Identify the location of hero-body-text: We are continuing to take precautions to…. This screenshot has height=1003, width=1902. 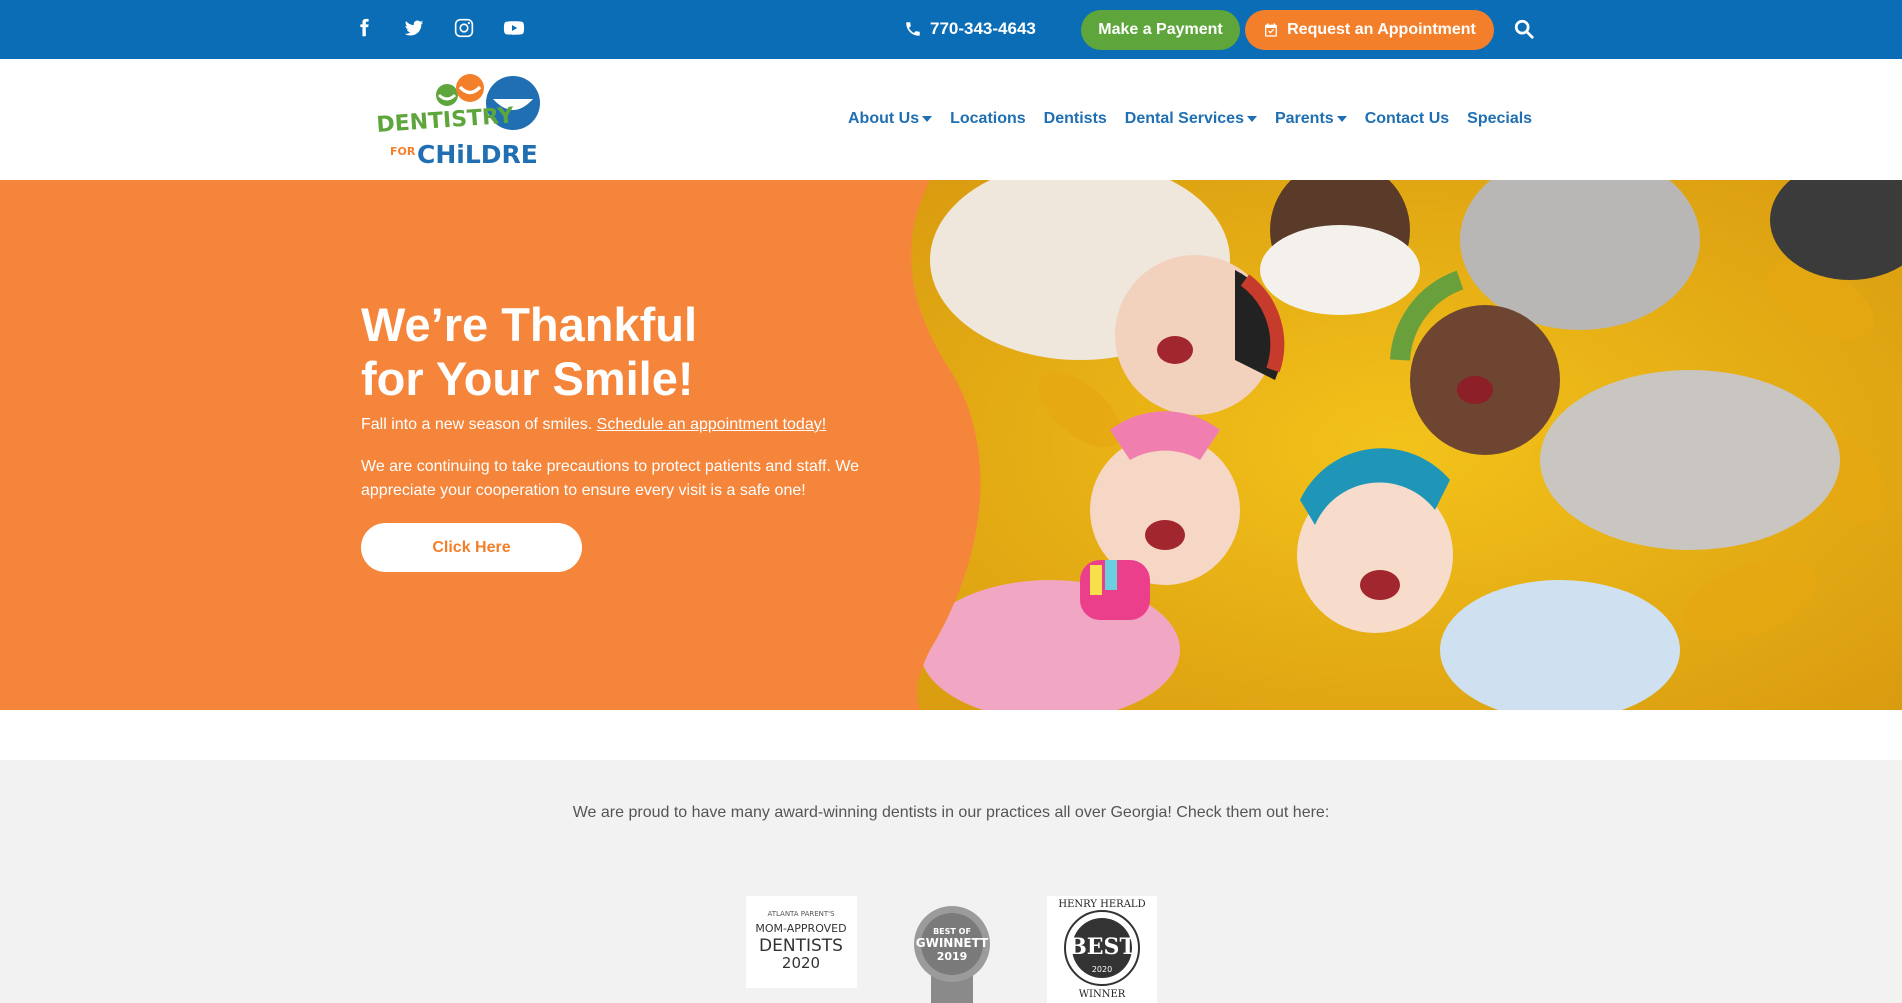
(610, 478).